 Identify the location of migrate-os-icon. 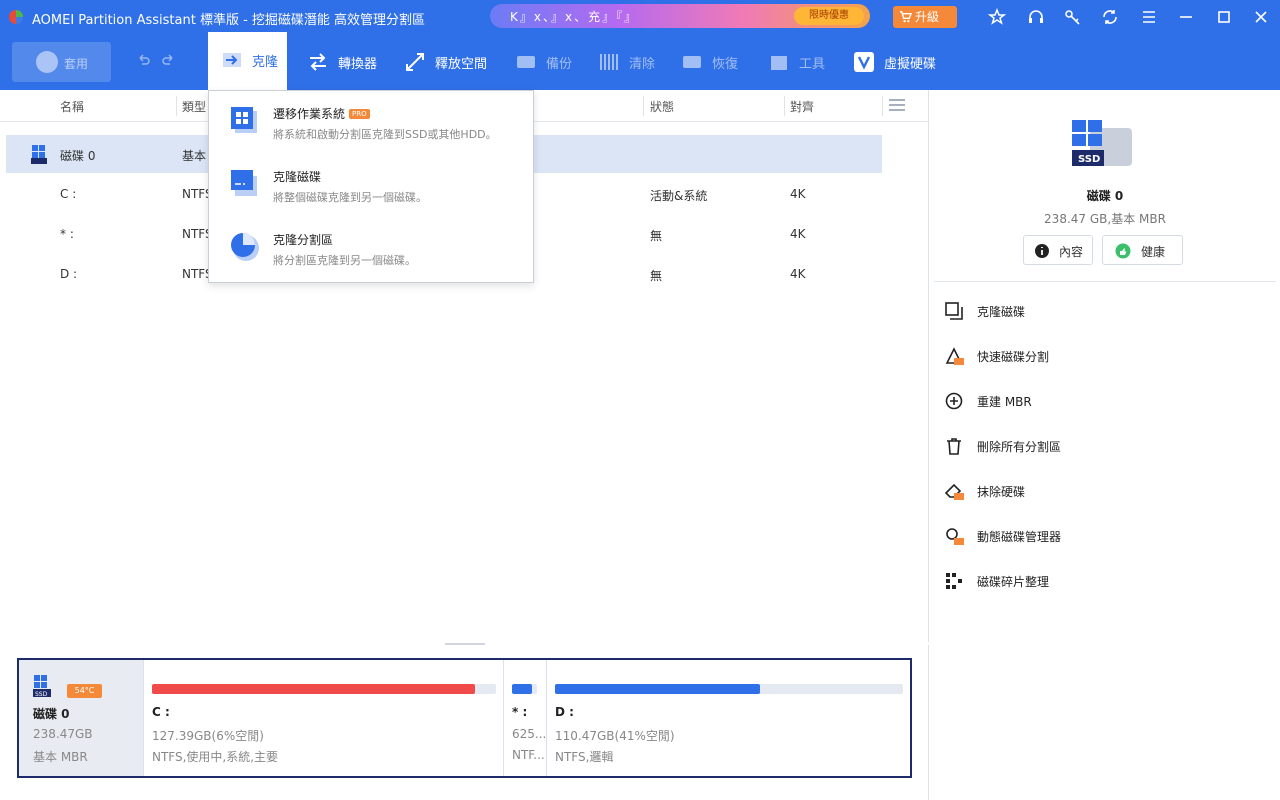
(244, 120).